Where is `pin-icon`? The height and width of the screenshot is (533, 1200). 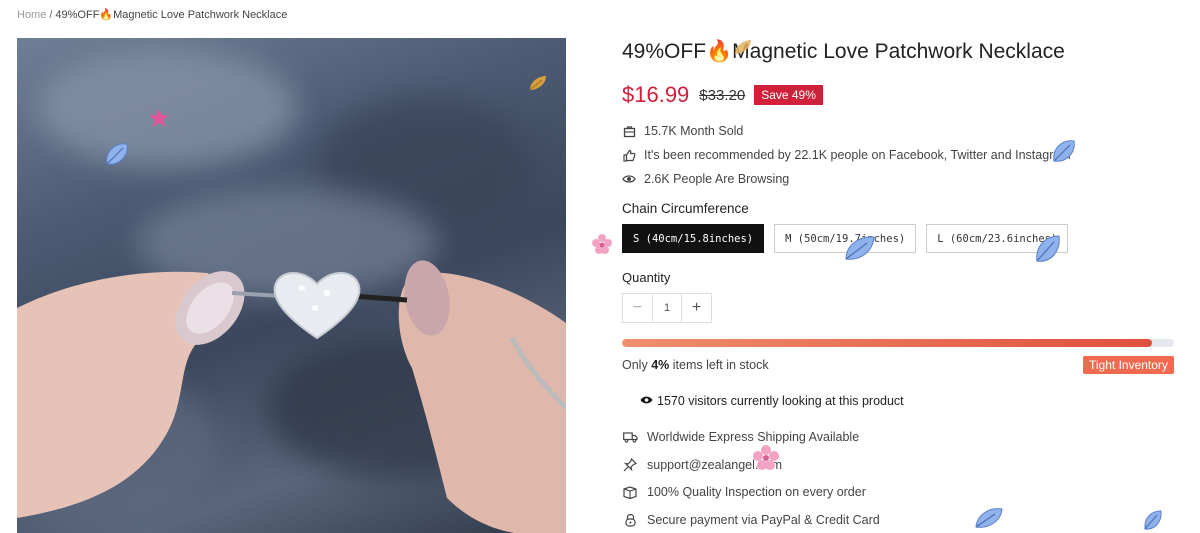 pin-icon is located at coordinates (630, 465).